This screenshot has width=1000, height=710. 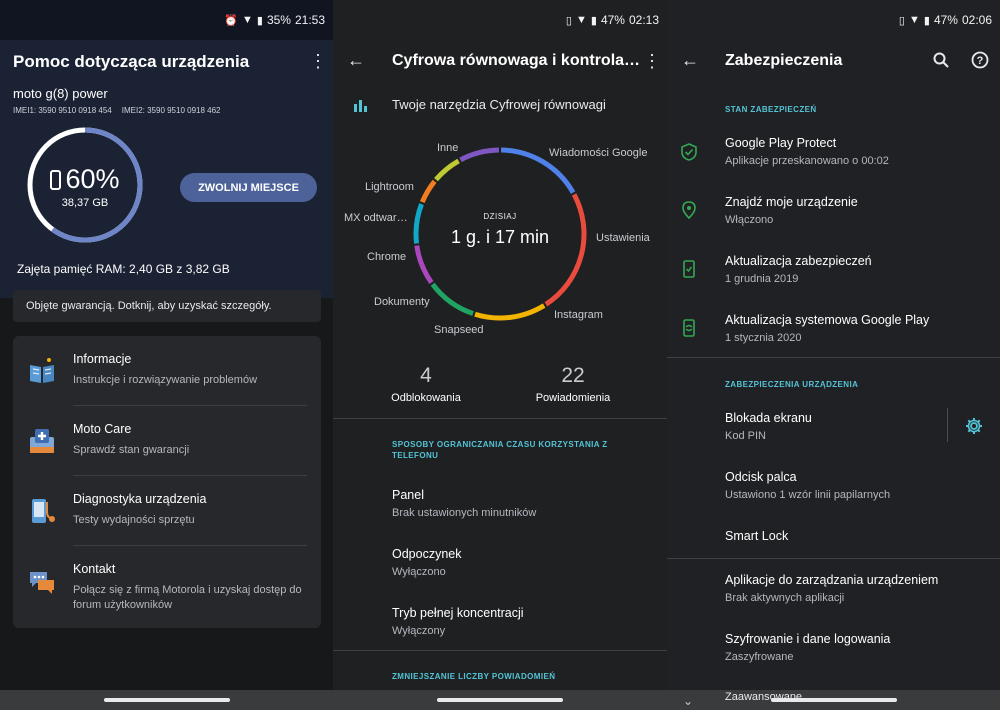 What do you see at coordinates (131, 61) in the screenshot?
I see `page-title: Pomoc dotycząca urządzenia` at bounding box center [131, 61].